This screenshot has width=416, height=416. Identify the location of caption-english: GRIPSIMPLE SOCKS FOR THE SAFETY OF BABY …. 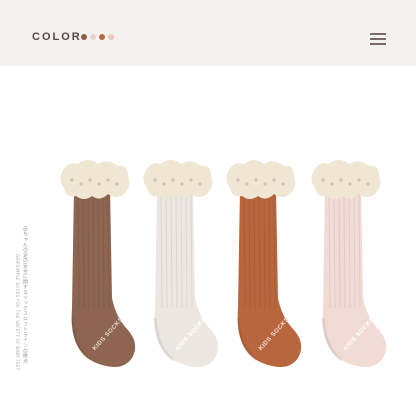
(17, 312).